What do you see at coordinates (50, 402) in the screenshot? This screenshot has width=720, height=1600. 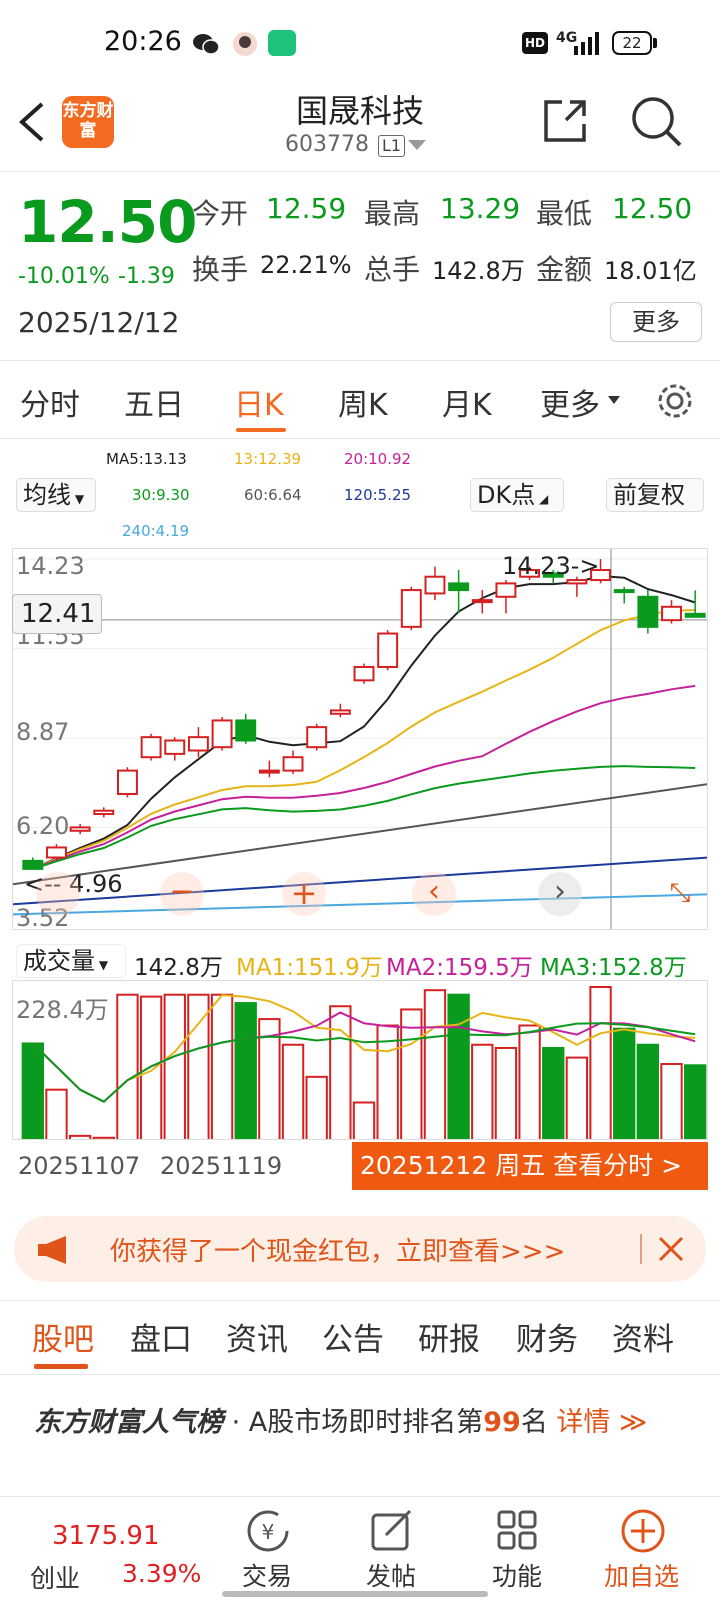 I see `tab-intraday: 分时` at bounding box center [50, 402].